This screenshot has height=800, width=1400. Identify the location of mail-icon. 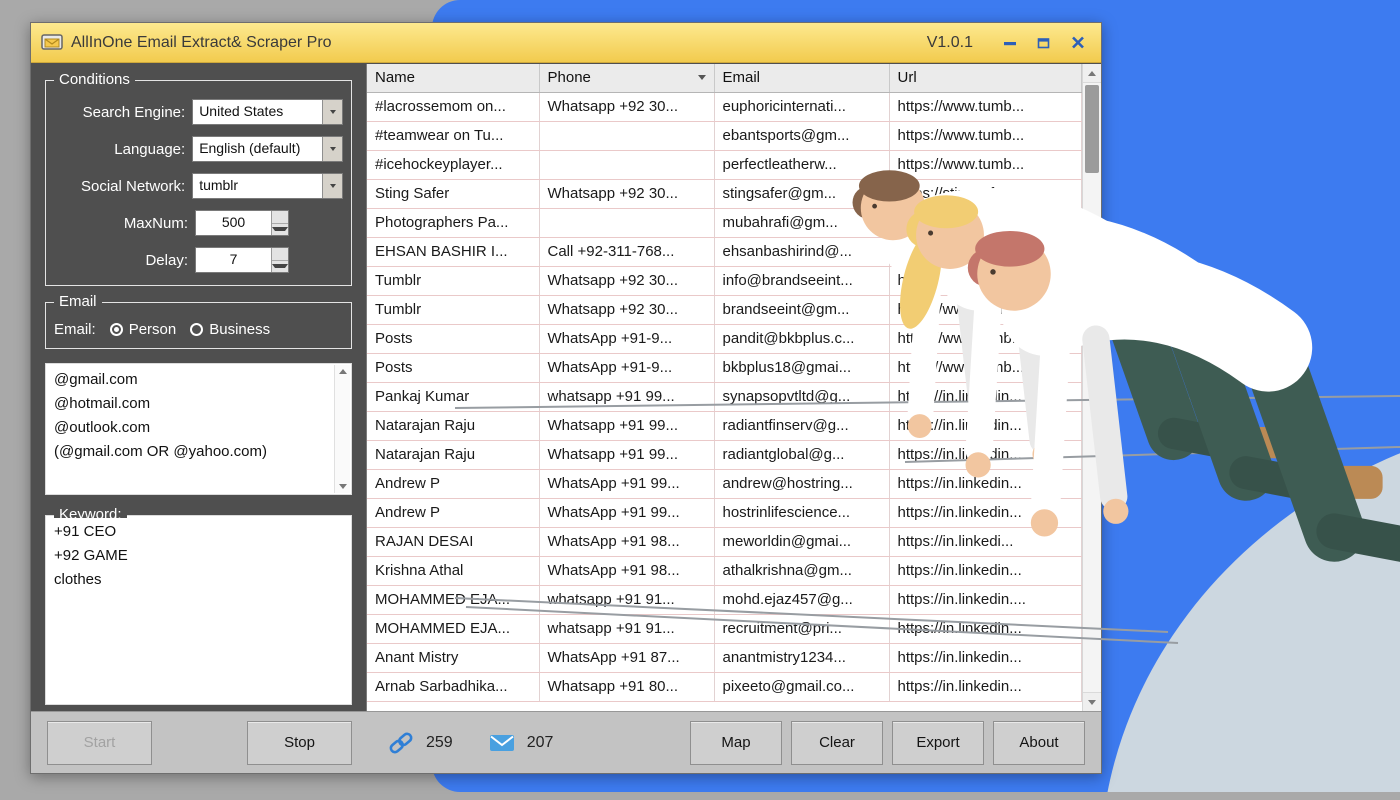
(501, 743).